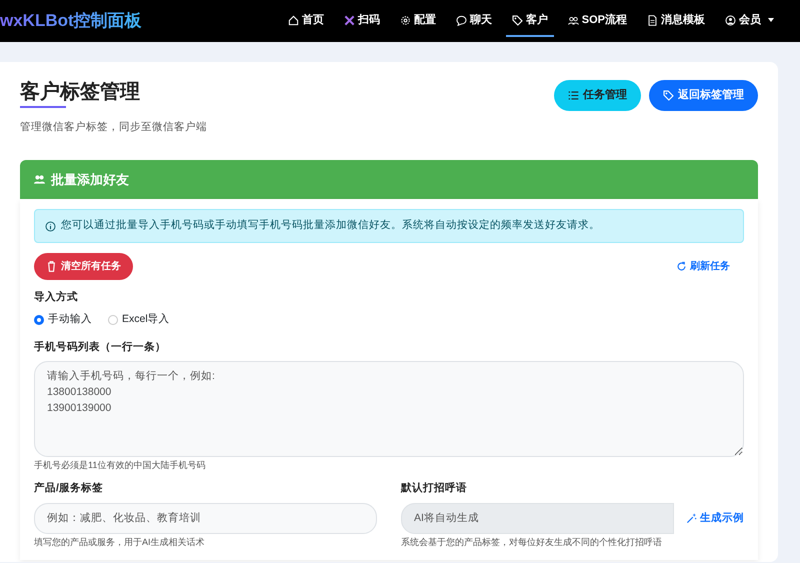 The image size is (800, 563). I want to click on radio-option: Excel导入, so click(139, 320).